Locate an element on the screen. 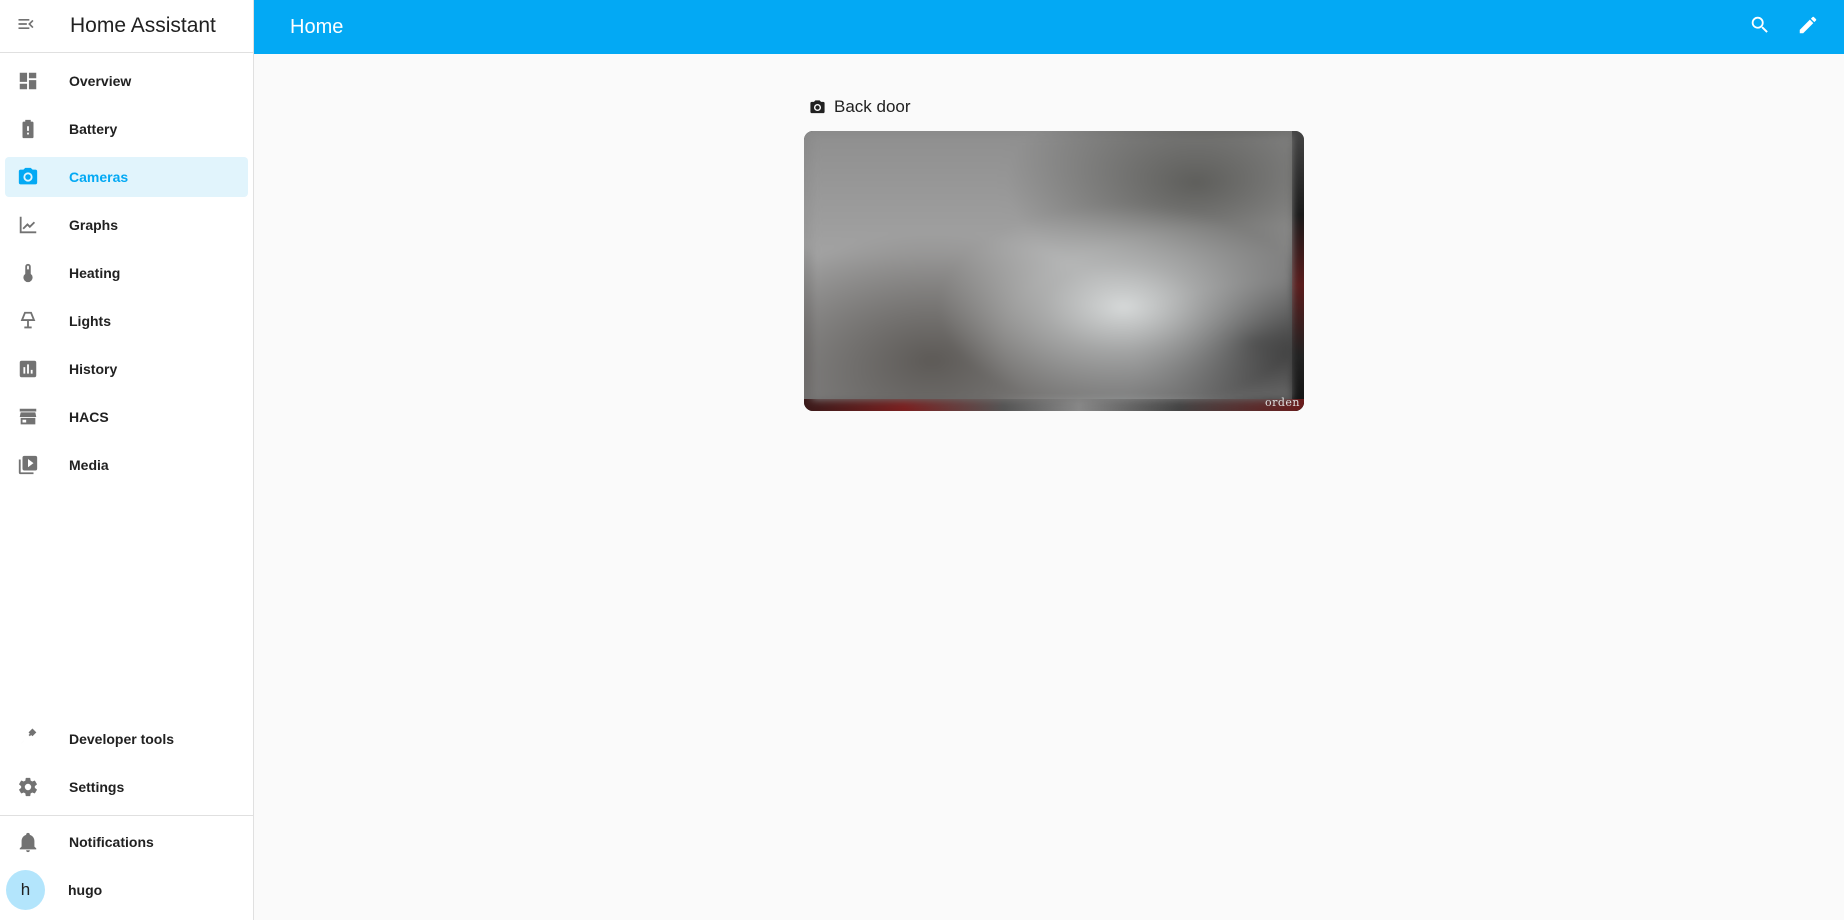  bell-icon is located at coordinates (25, 842).